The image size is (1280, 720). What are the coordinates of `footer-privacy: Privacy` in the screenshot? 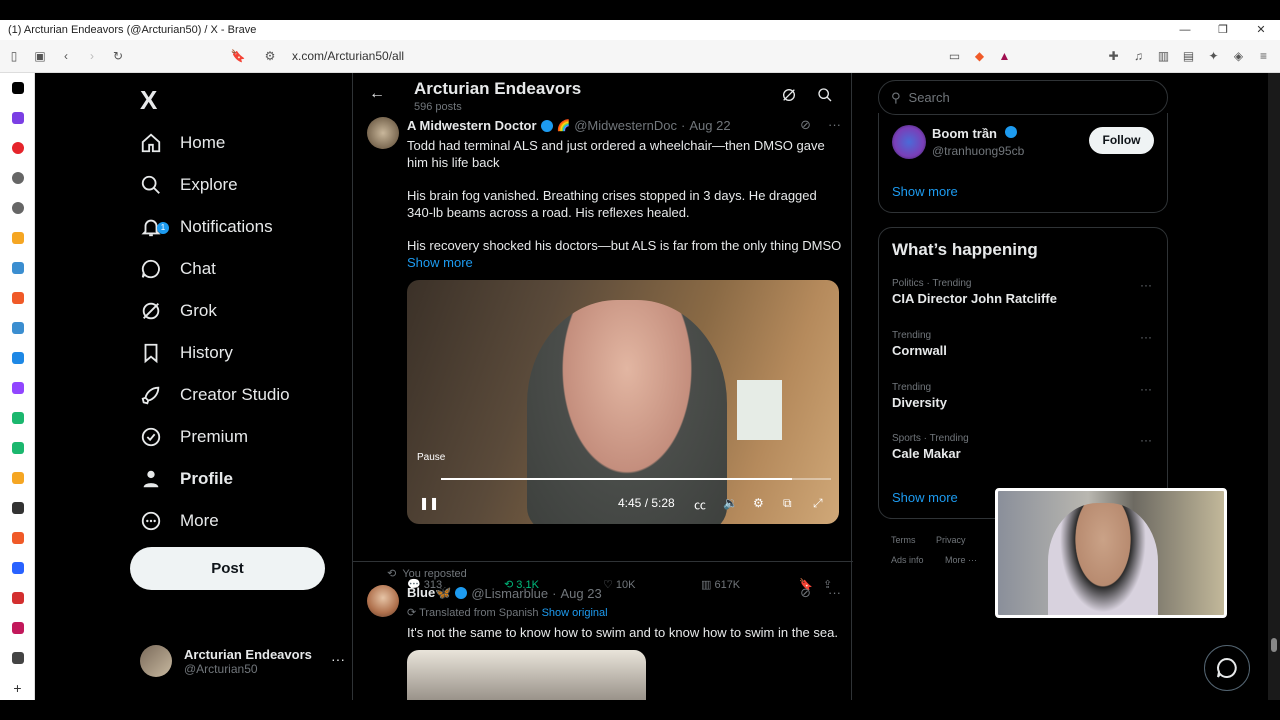 It's located at (951, 540).